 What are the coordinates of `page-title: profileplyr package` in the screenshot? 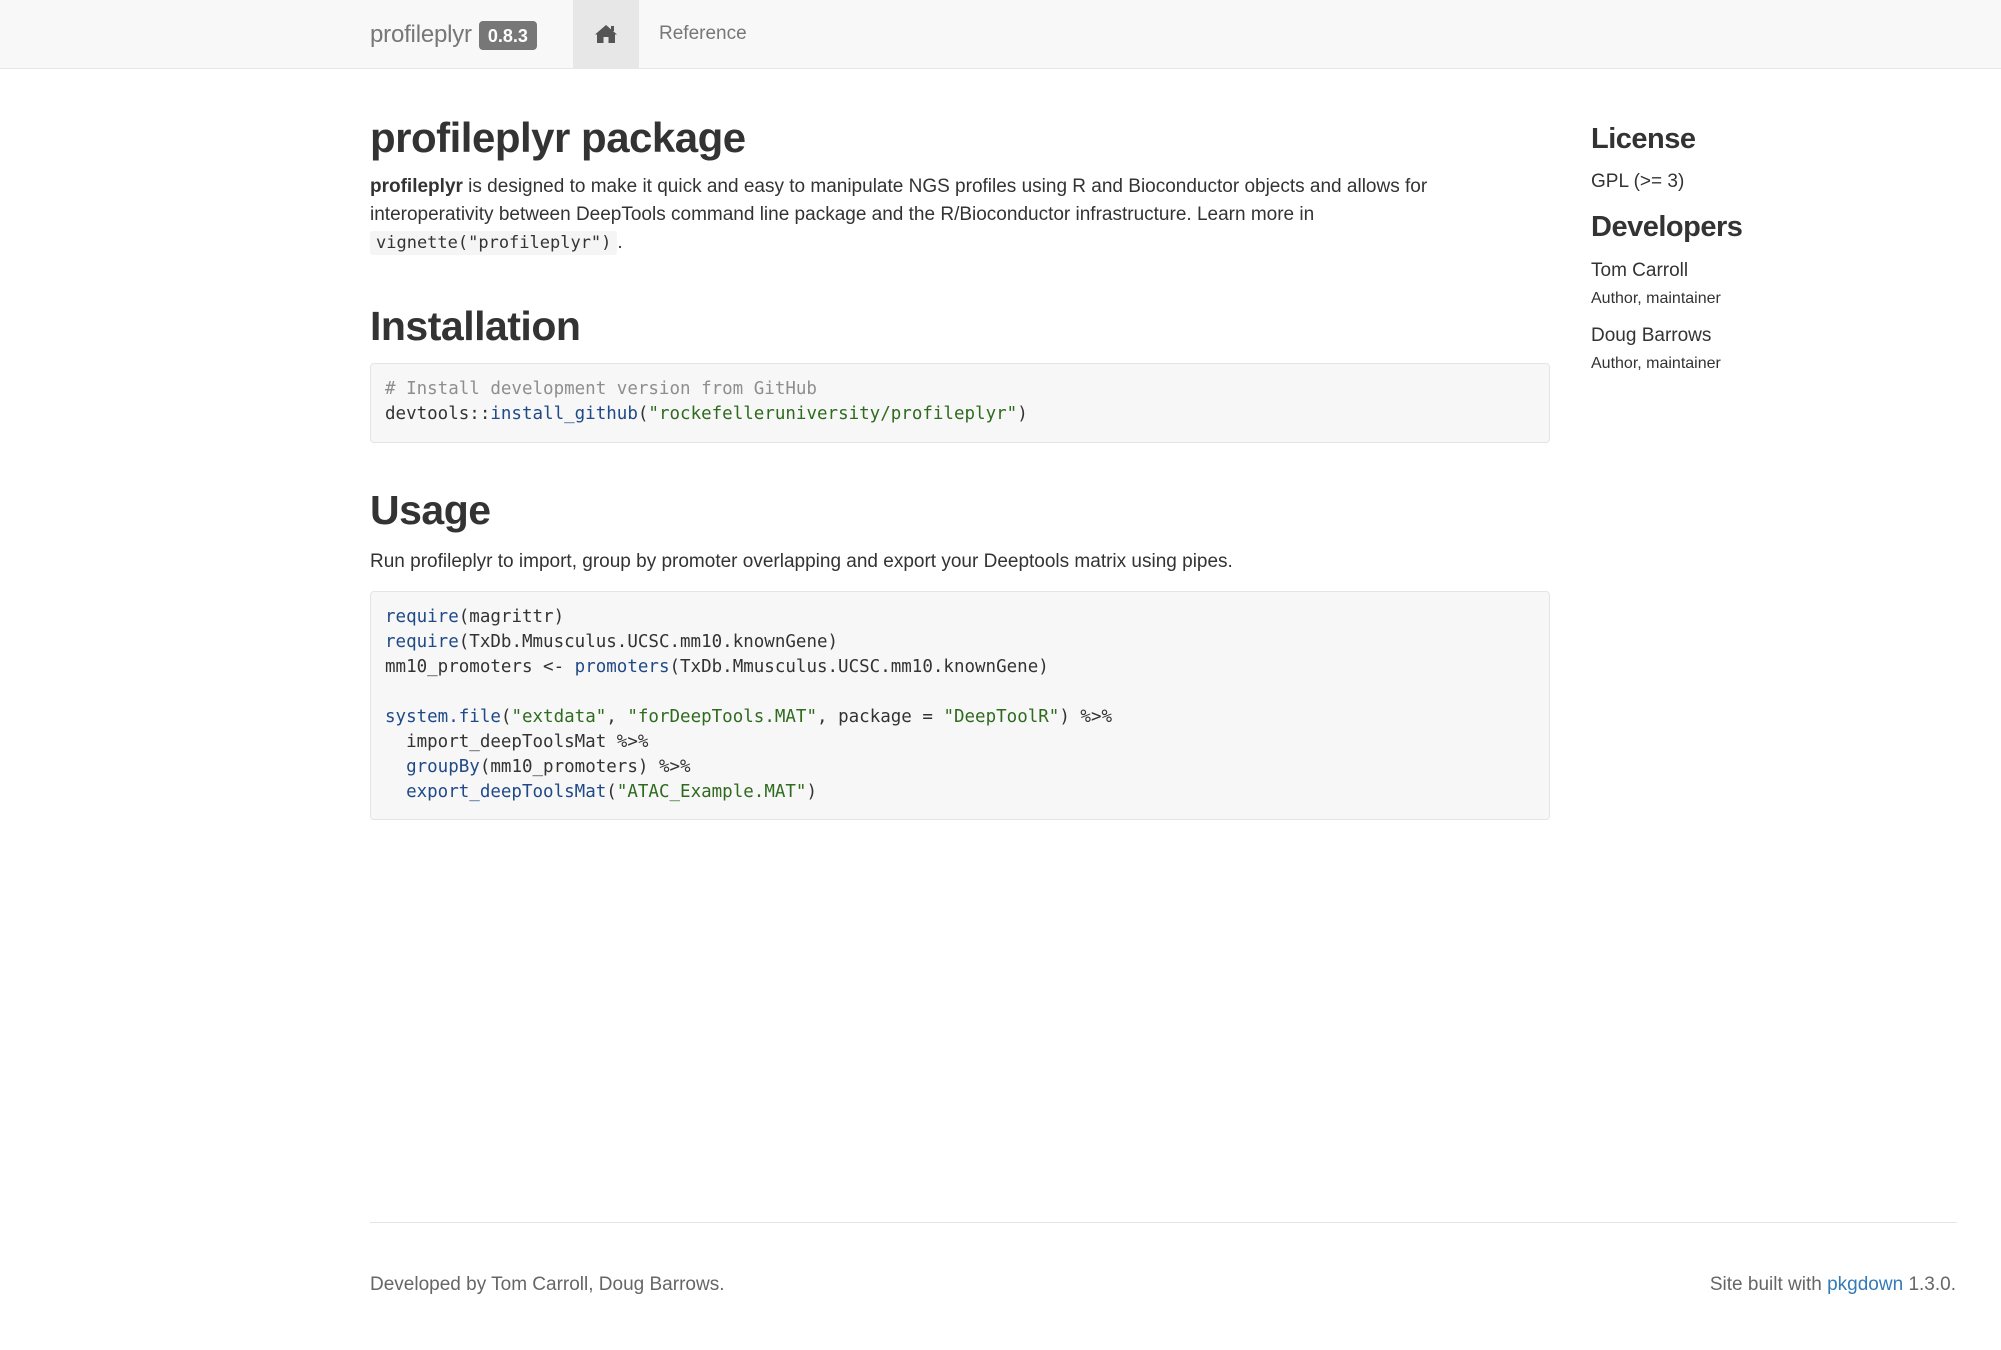 It's located at (558, 137).